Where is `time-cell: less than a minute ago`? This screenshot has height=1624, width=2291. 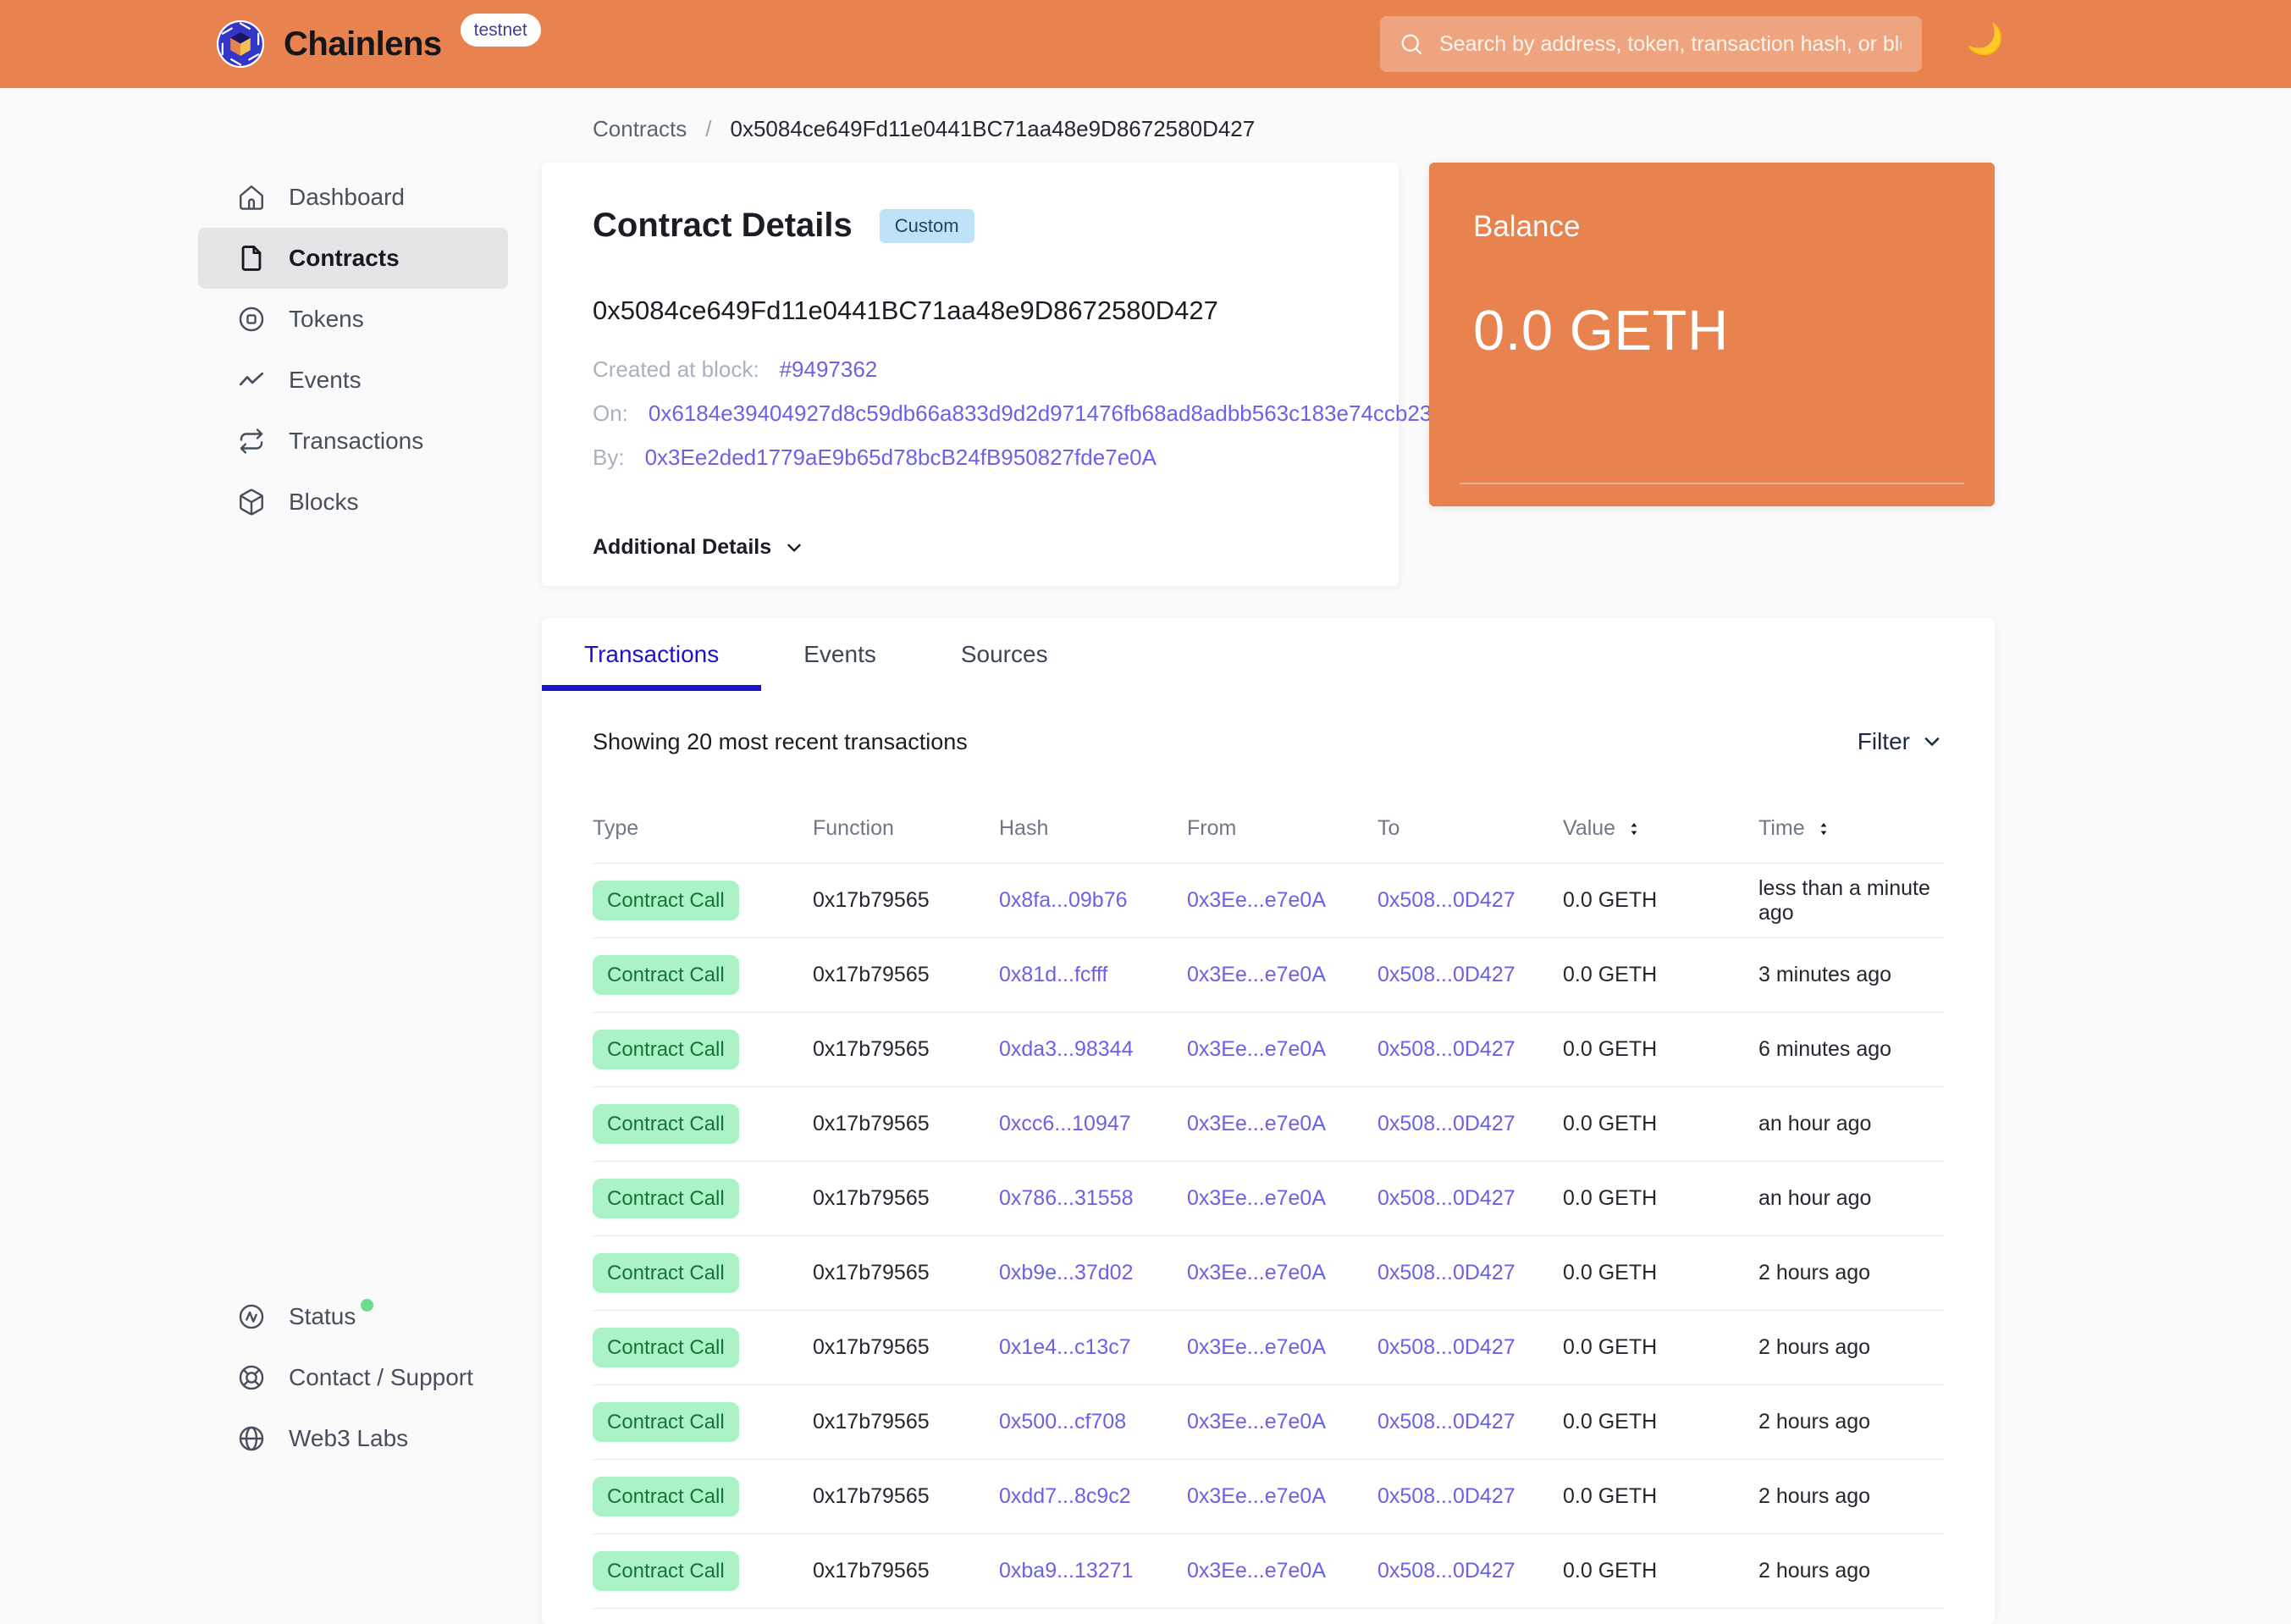
time-cell: less than a minute ago is located at coordinates (1844, 900).